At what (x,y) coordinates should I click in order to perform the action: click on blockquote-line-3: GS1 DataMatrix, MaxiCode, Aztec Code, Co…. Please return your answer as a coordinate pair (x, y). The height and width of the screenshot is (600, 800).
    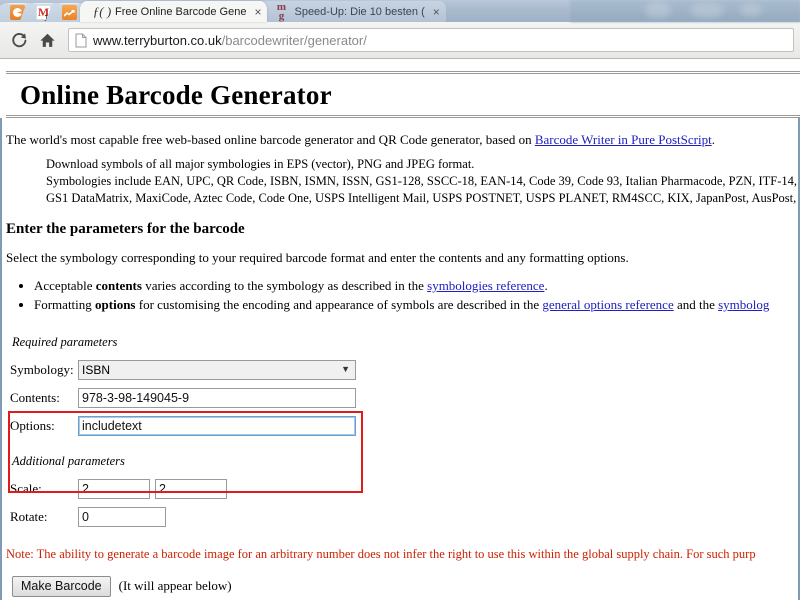
    Looking at the image, I should click on (423, 198).